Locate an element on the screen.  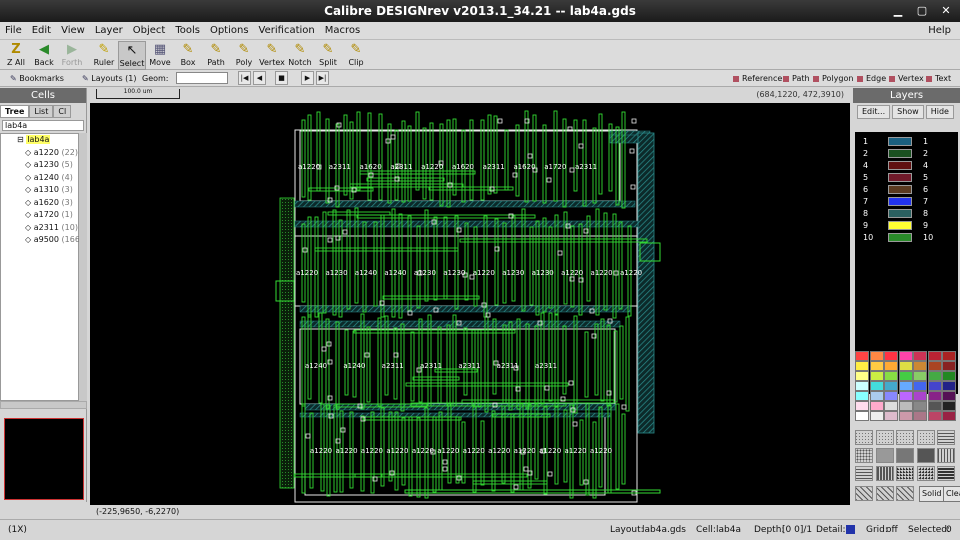
solid-button: Solid is located at coordinates (932, 494).